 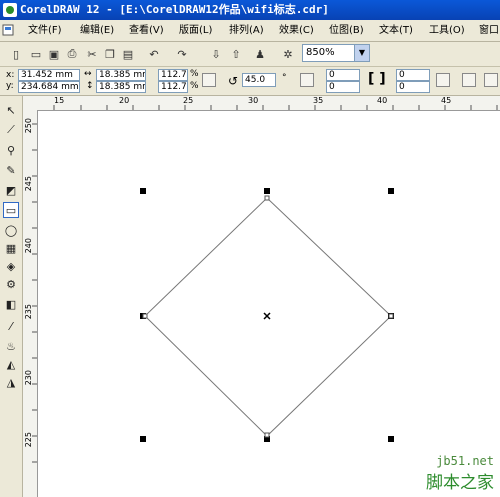 I want to click on redo-icon: ↷, so click(x=182, y=54).